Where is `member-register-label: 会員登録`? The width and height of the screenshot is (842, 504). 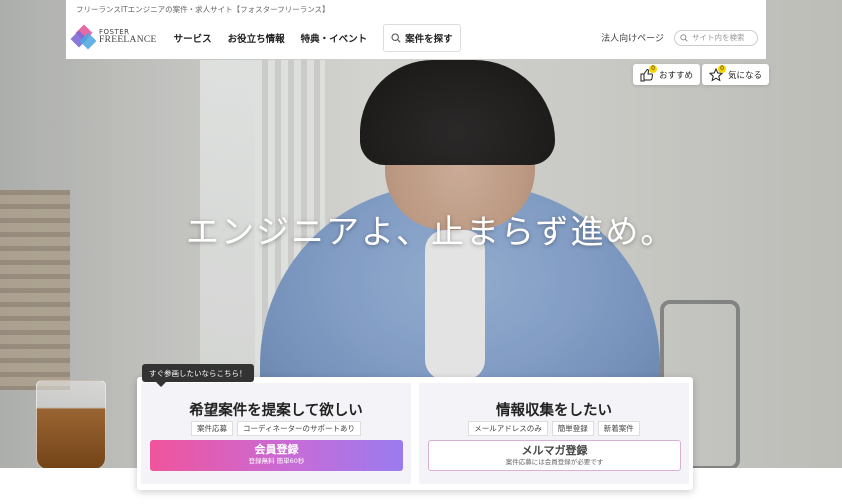 member-register-label: 会員登録 is located at coordinates (276, 449).